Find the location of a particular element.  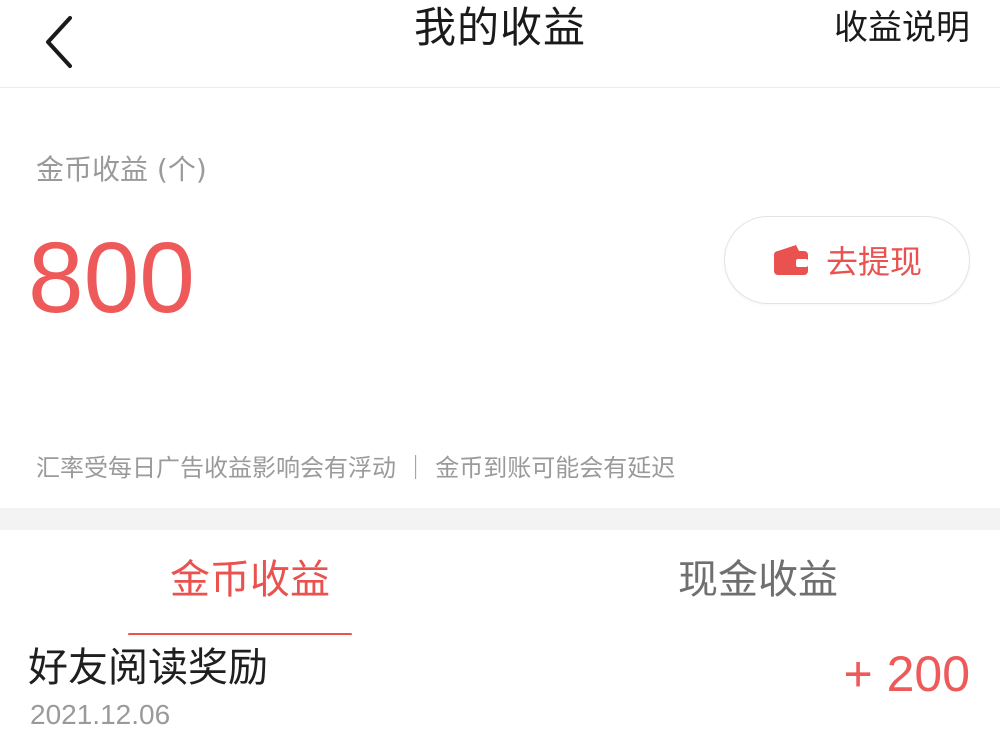

record-amount: + 200 is located at coordinates (906, 674).